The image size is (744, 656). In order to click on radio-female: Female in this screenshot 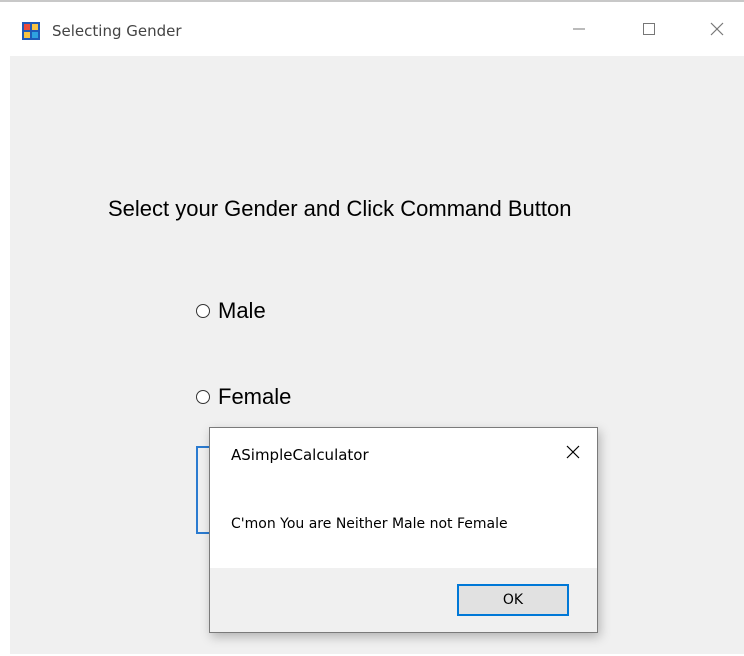, I will do `click(243, 397)`.